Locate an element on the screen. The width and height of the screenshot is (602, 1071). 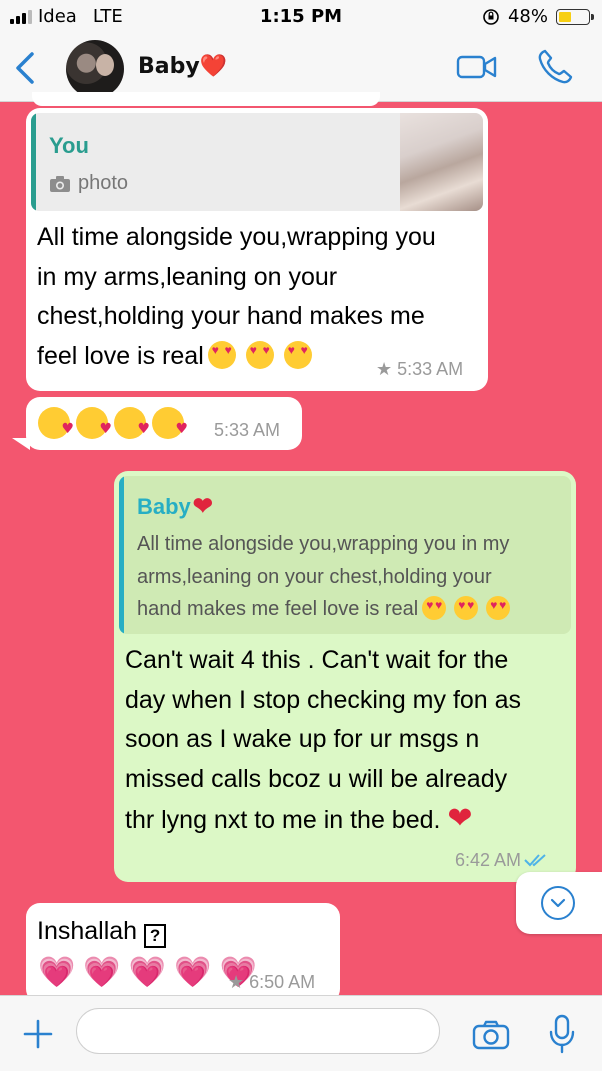
photo-camera-icon is located at coordinates (60, 184).